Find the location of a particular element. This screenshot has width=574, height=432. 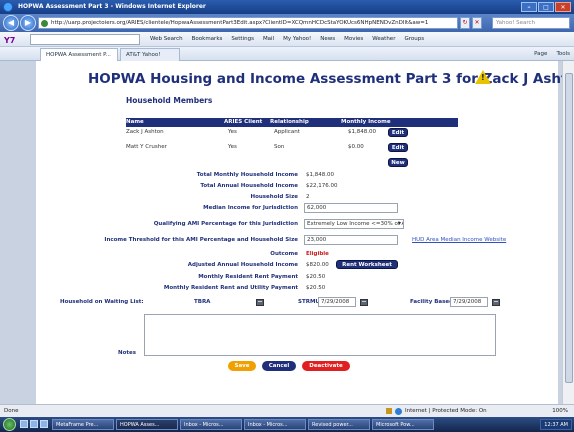

waiting-list-label: Household on Waiting List: is located at coordinates (102, 302).